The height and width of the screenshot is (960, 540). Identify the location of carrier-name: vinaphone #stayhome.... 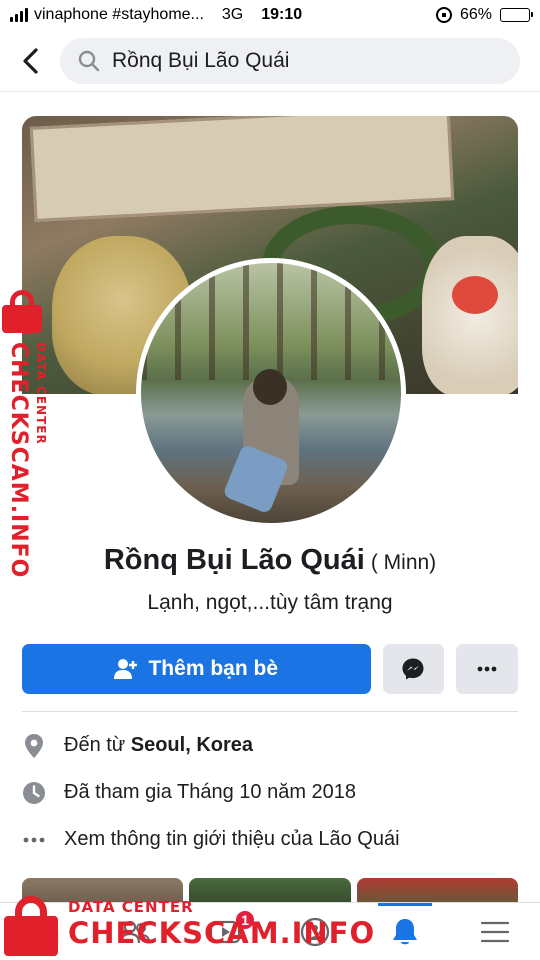
(119, 14).